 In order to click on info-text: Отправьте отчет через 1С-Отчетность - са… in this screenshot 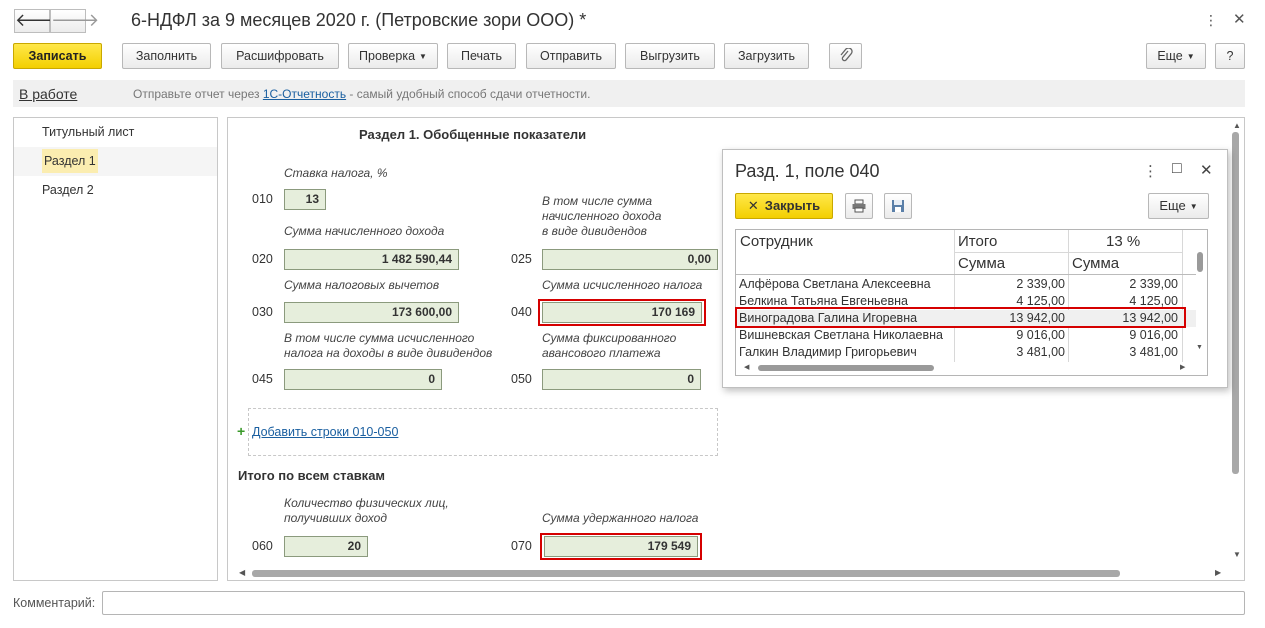, I will do `click(361, 94)`.